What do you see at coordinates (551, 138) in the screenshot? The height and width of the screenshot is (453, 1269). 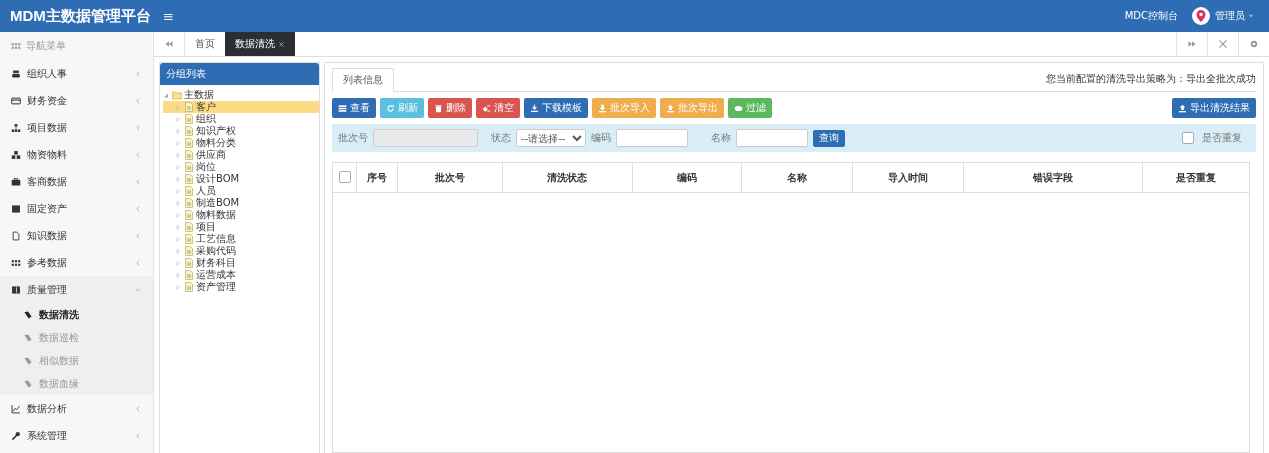 I see `status-select: --请选择--` at bounding box center [551, 138].